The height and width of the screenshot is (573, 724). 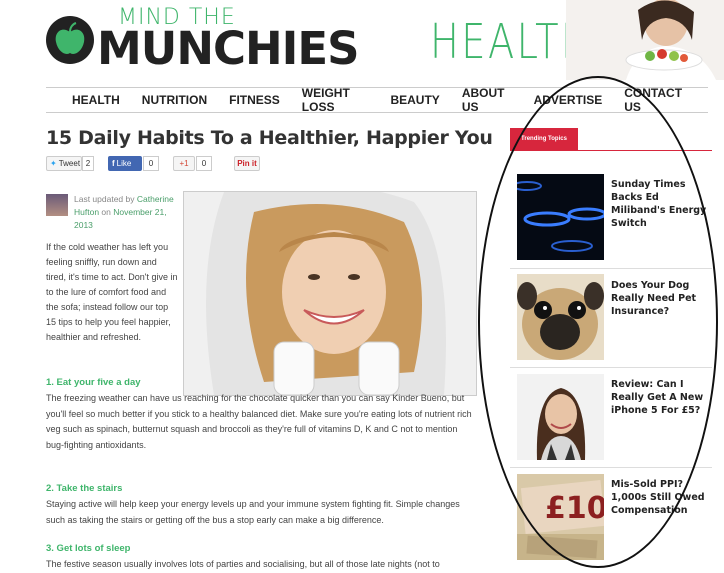 I want to click on nav-item-about-us: ABOUT US, so click(x=487, y=100).